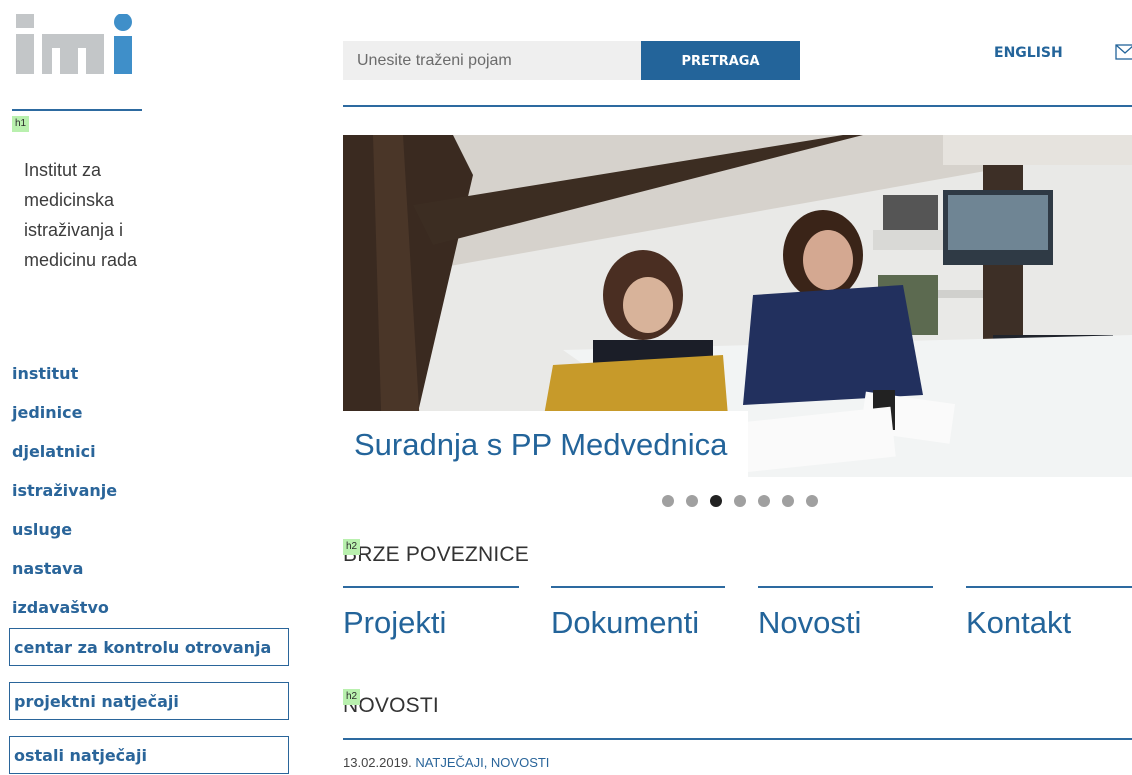  What do you see at coordinates (625, 623) in the screenshot?
I see `quick-link-dokumenti: Dokumenti` at bounding box center [625, 623].